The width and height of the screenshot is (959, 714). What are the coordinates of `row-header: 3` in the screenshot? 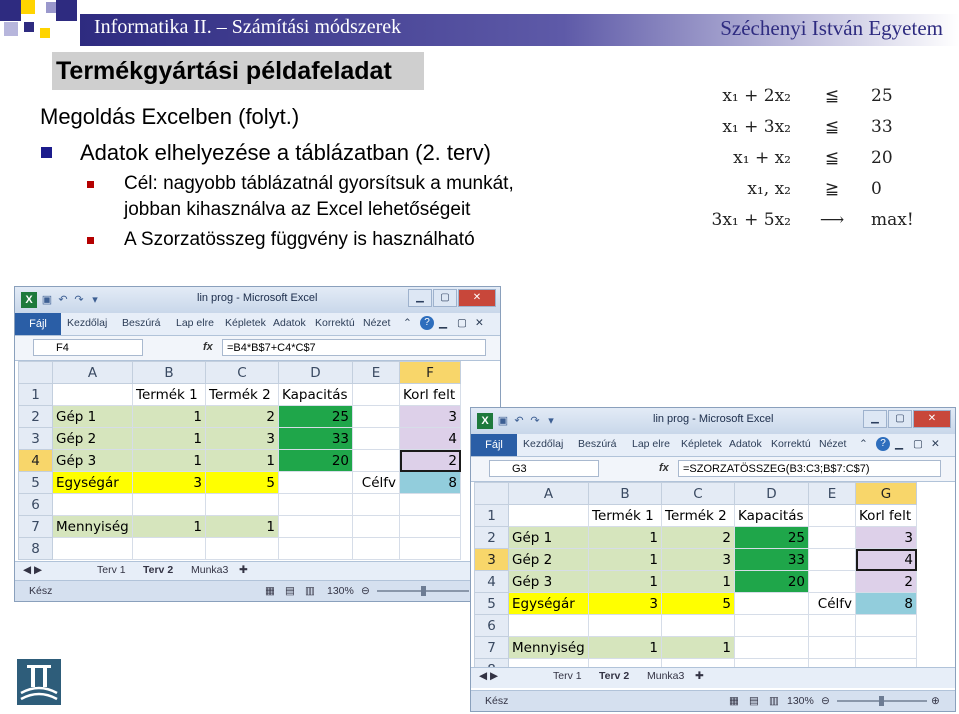 It's located at (491, 559).